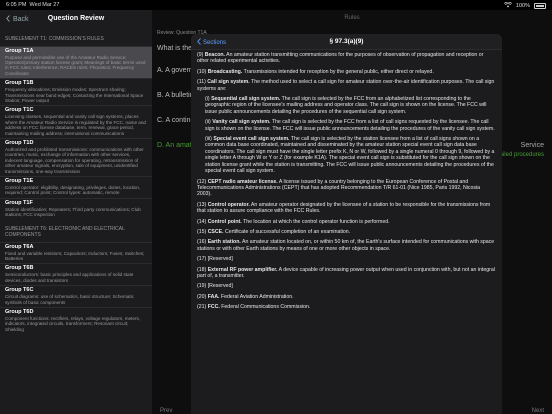  Describe the element at coordinates (54, 39) in the screenshot. I see `section-heading: SUBELEMENT T1: COMMISSION'S RULES` at that location.